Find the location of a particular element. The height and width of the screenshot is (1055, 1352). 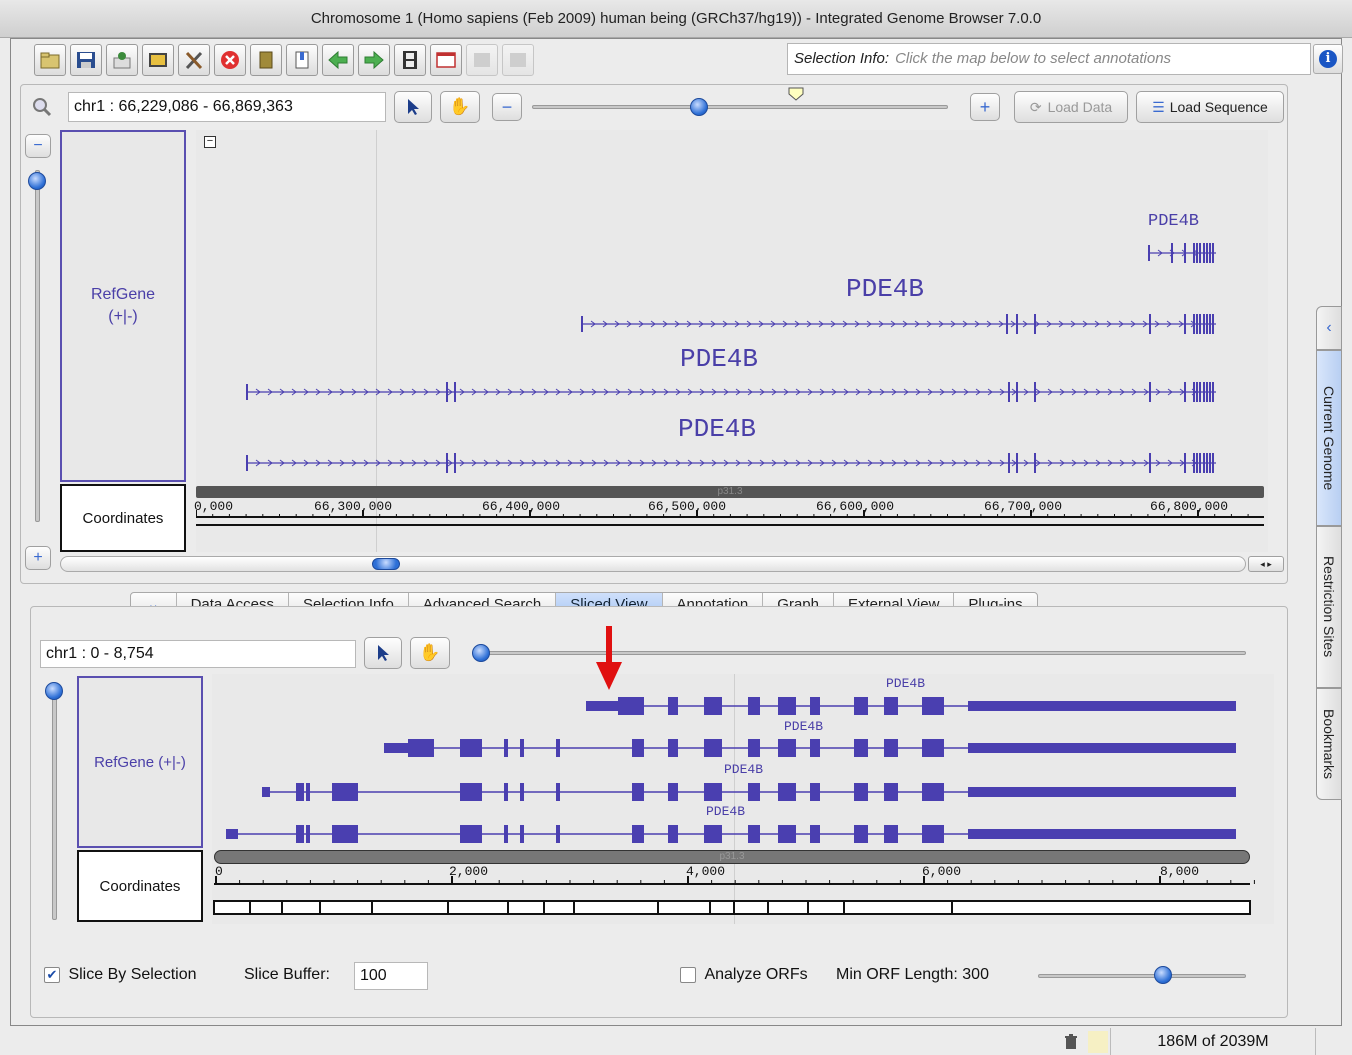

info-button: i is located at coordinates (1328, 59).